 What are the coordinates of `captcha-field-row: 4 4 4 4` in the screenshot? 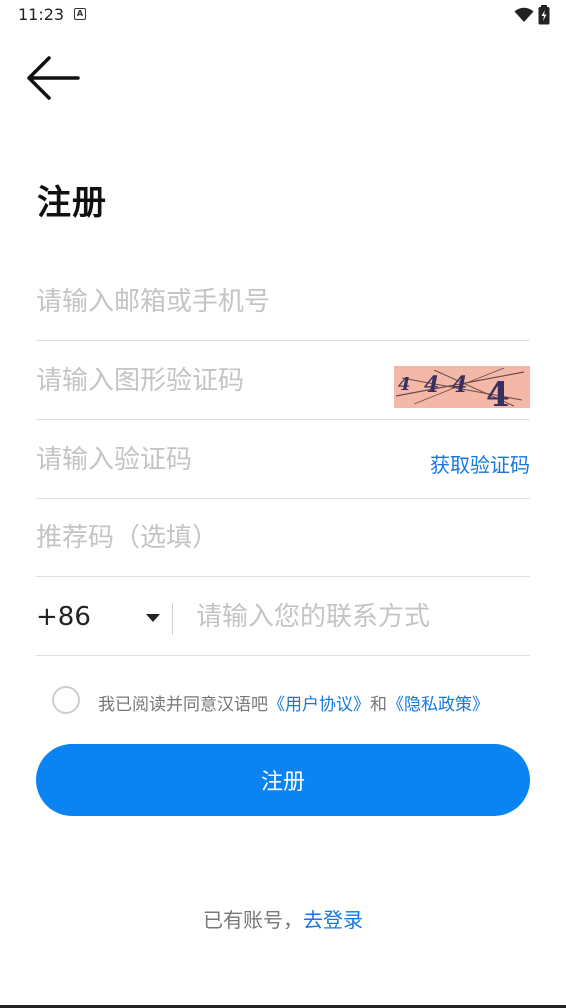 It's located at (283, 381).